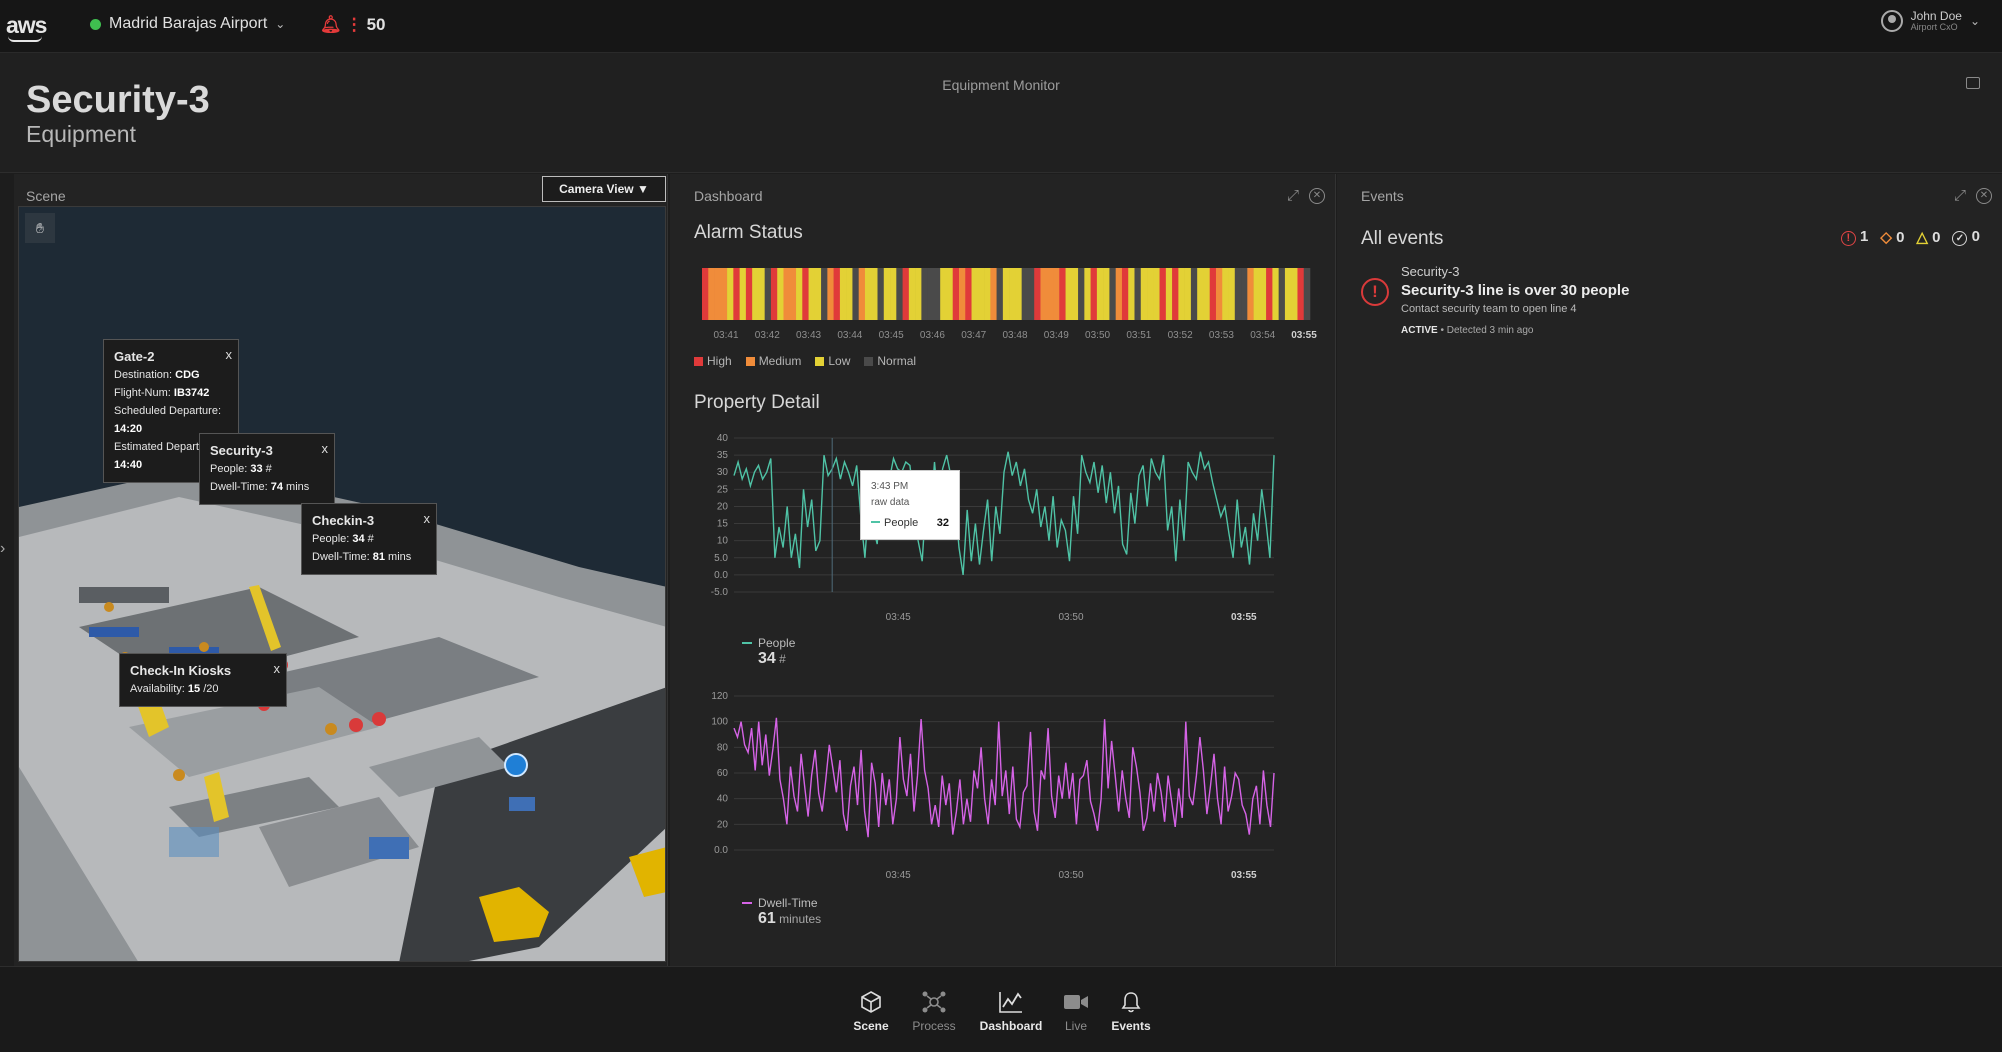  I want to click on critical-icon: !, so click(1848, 238).